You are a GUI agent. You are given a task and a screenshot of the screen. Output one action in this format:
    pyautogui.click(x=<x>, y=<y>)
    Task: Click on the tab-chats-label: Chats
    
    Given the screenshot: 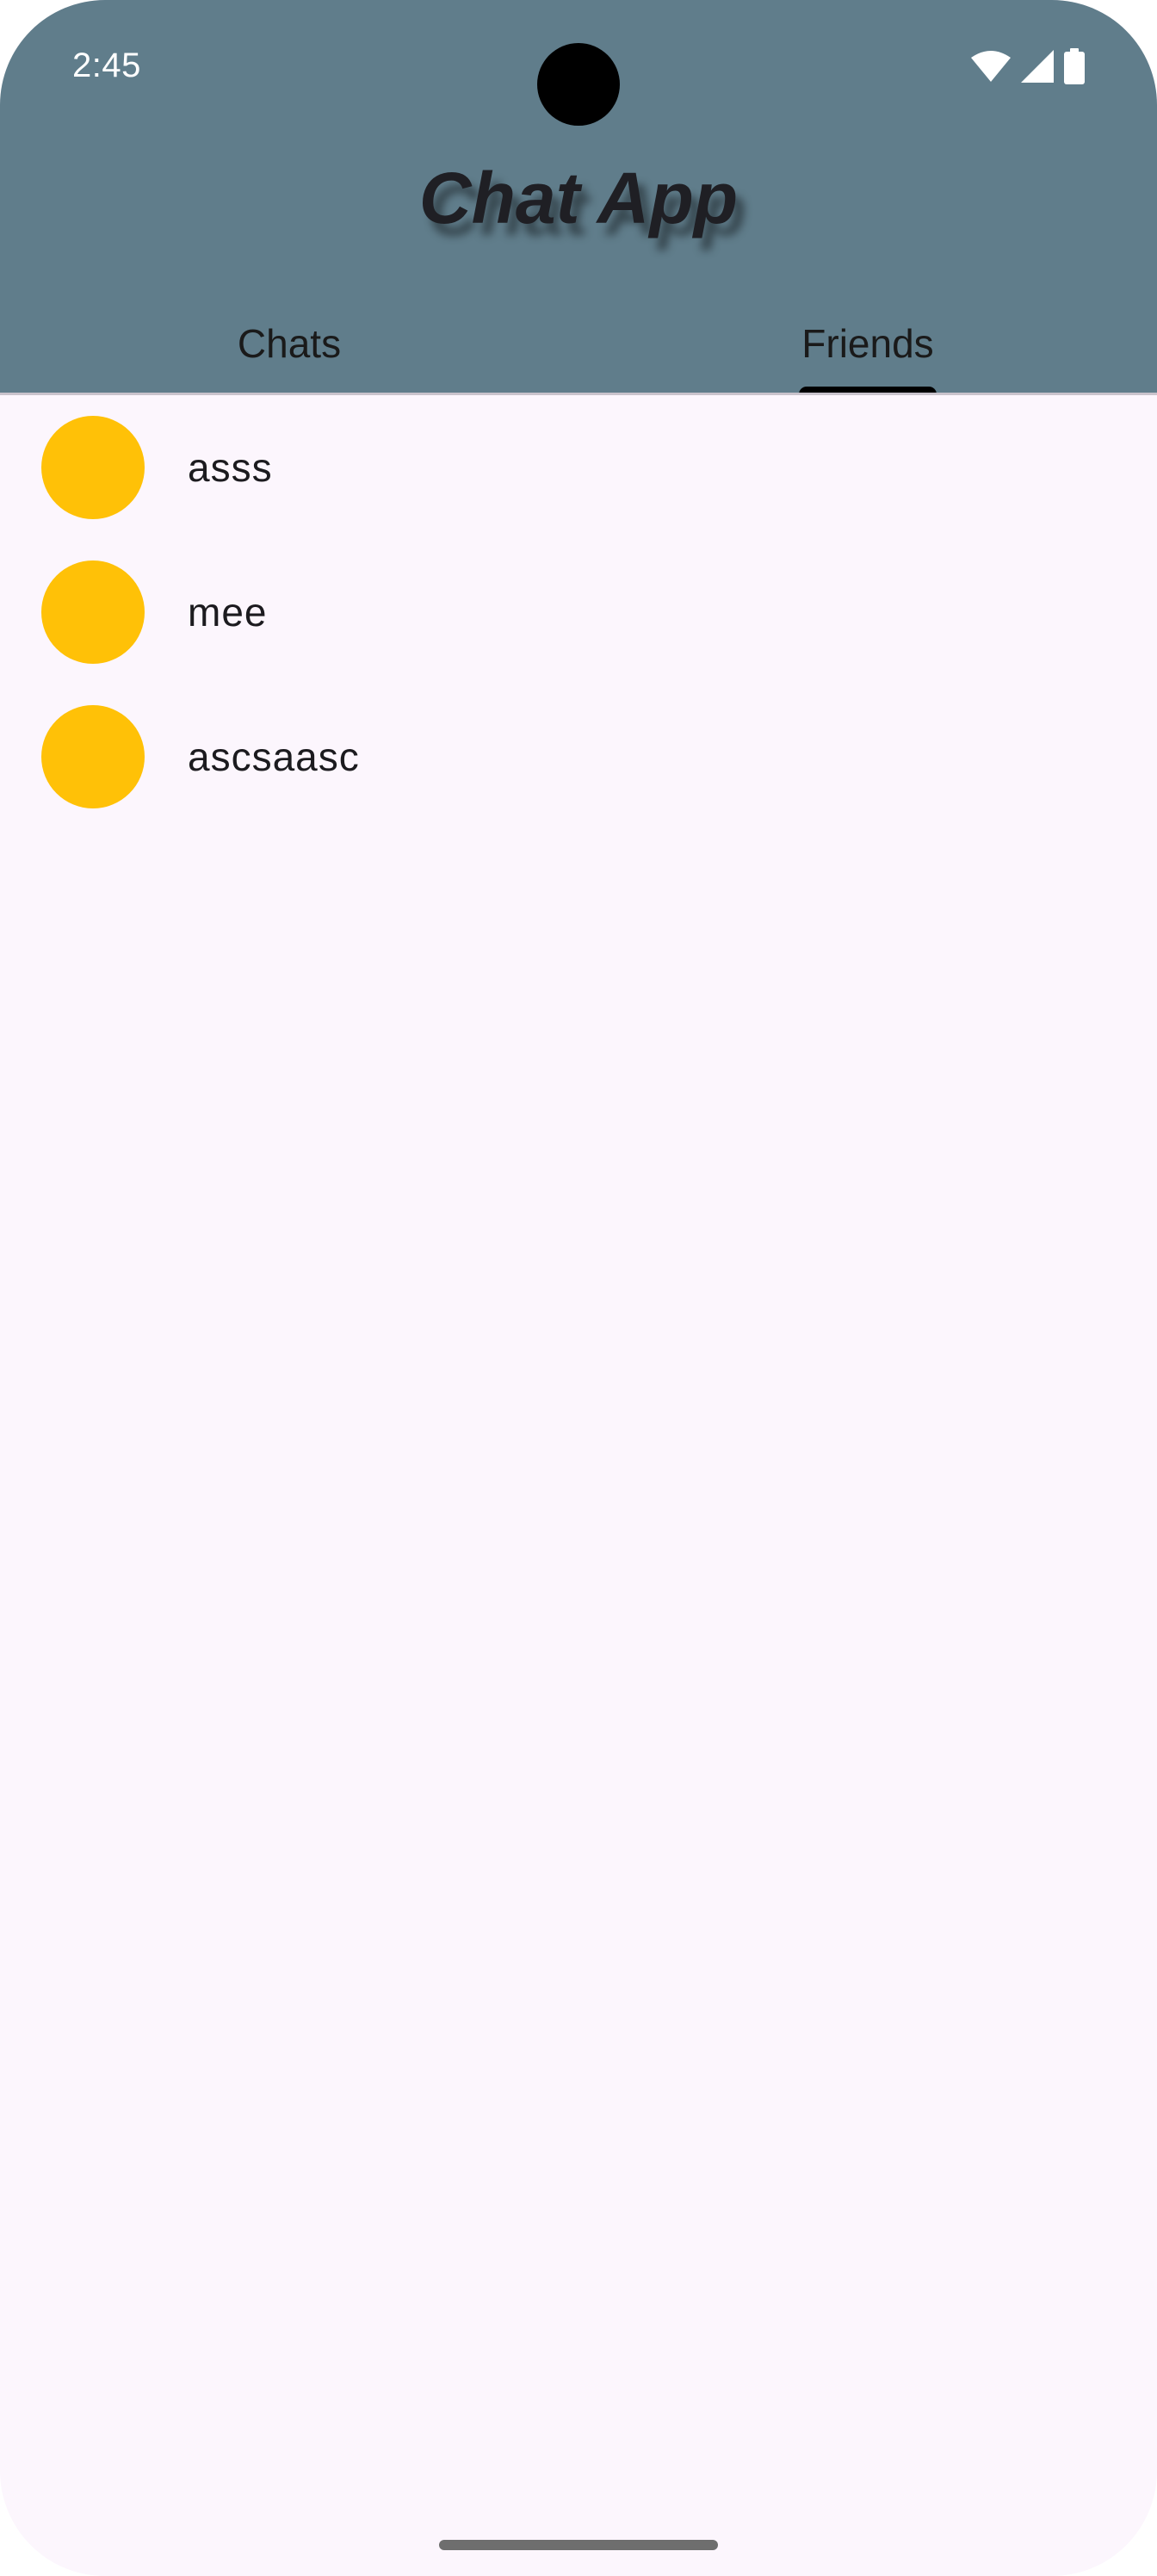 What is the action you would take?
    pyautogui.click(x=289, y=343)
    